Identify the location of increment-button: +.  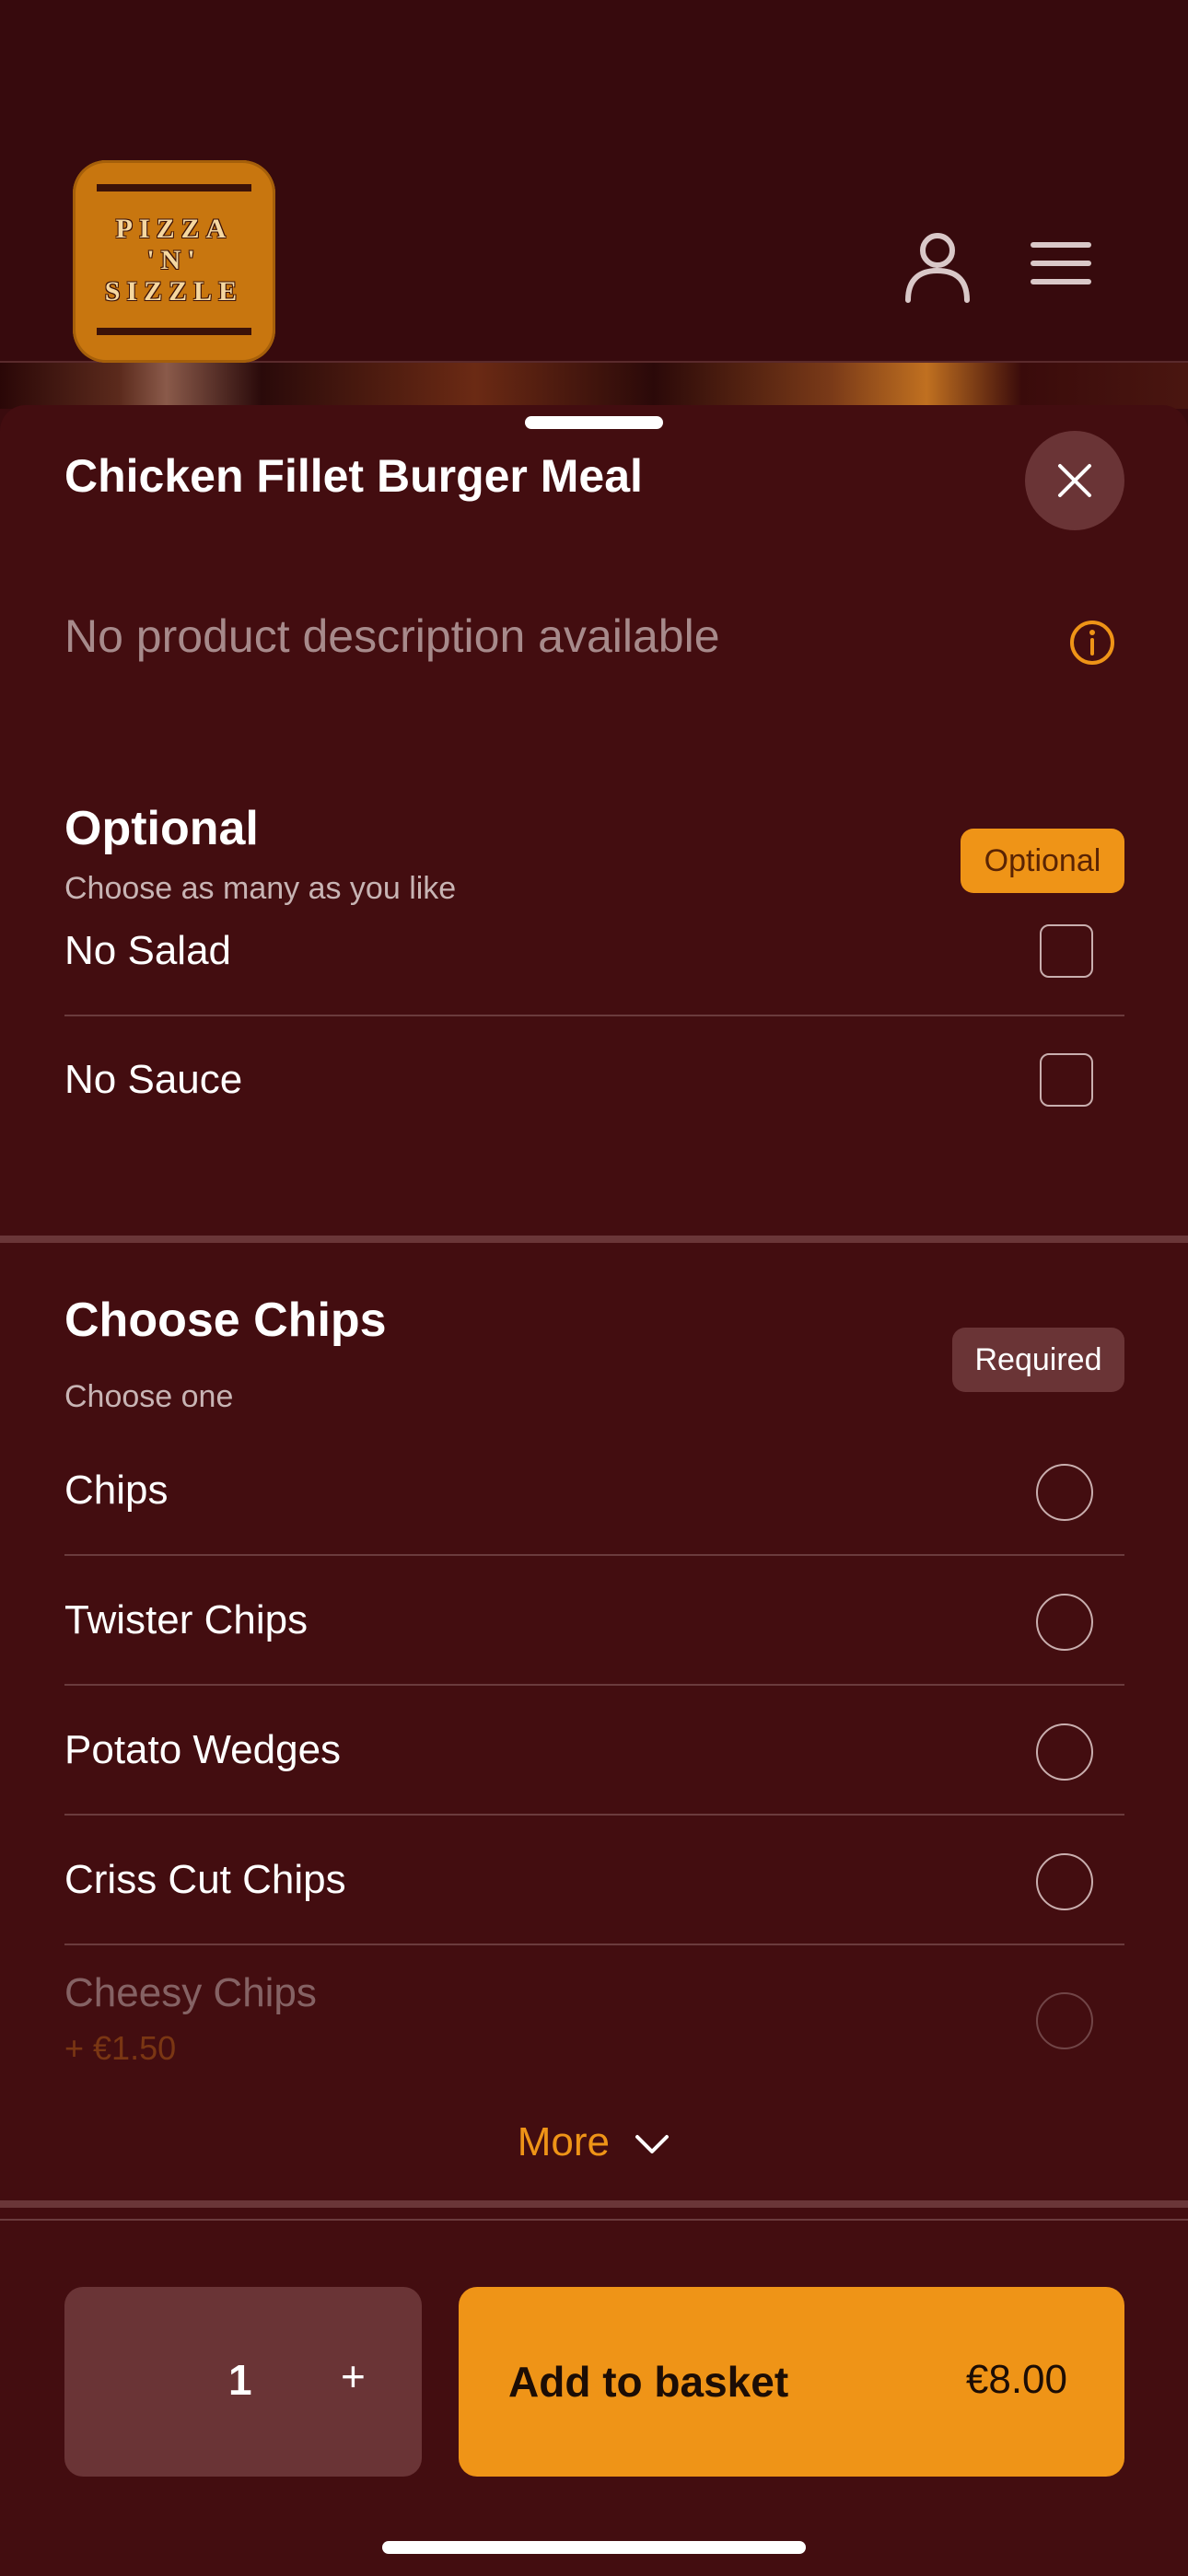
(353, 2376).